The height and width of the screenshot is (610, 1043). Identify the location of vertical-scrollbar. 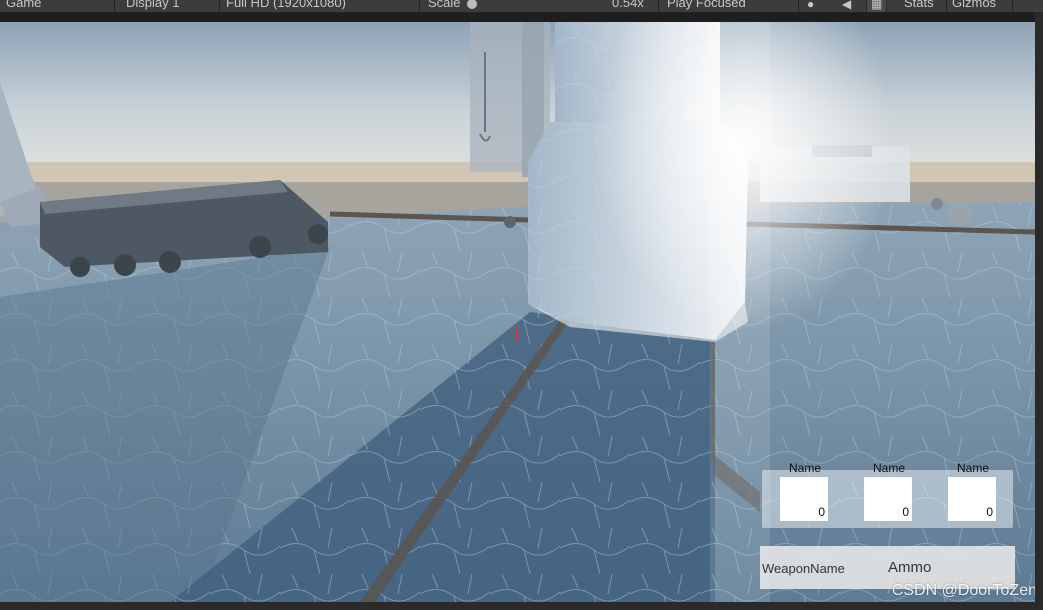
(1039, 311).